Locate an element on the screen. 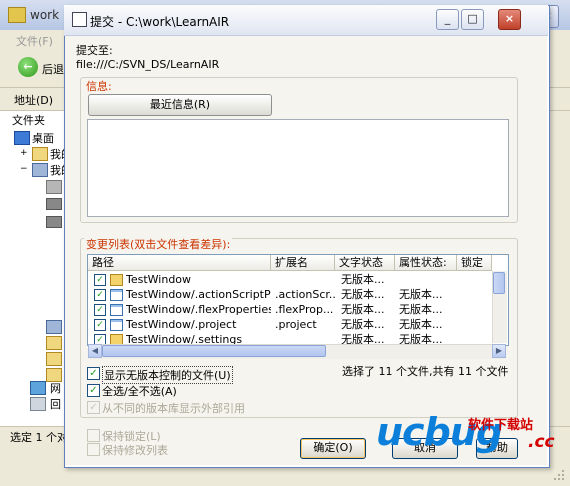 This screenshot has height=486, width=570. app-icon is located at coordinates (79, 19).